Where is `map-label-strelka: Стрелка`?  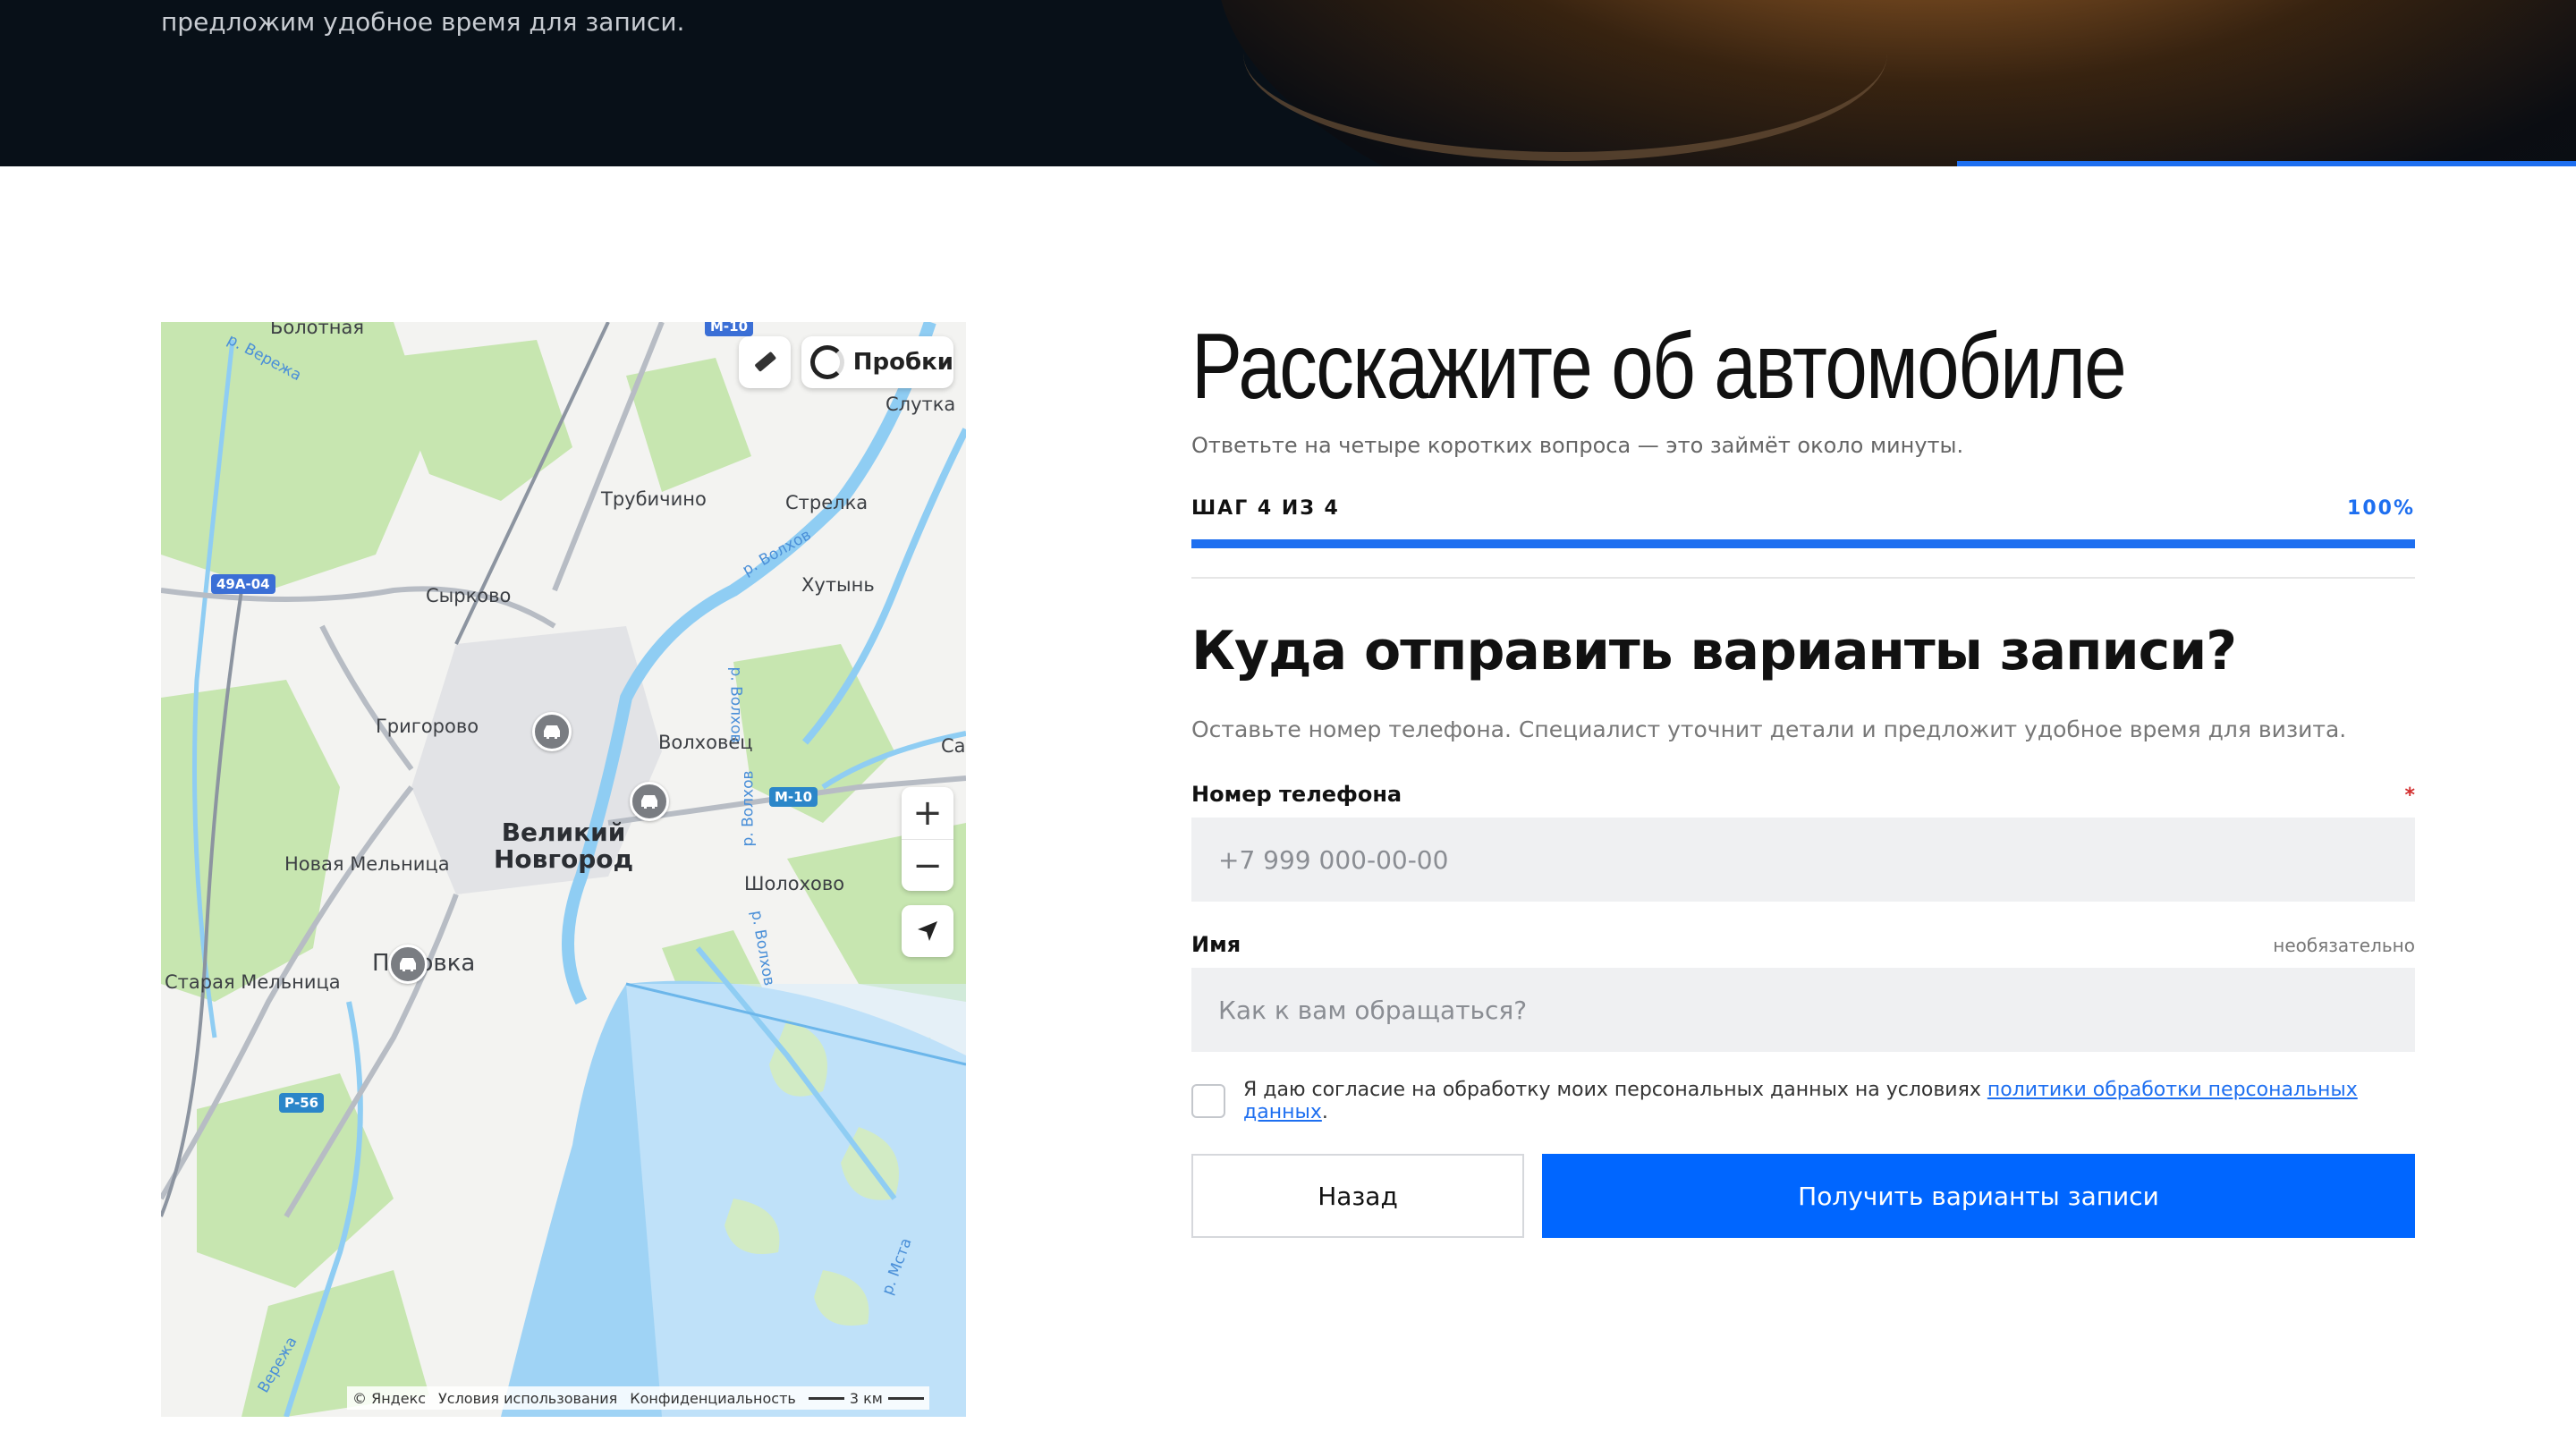 map-label-strelka: Стрелка is located at coordinates (827, 502).